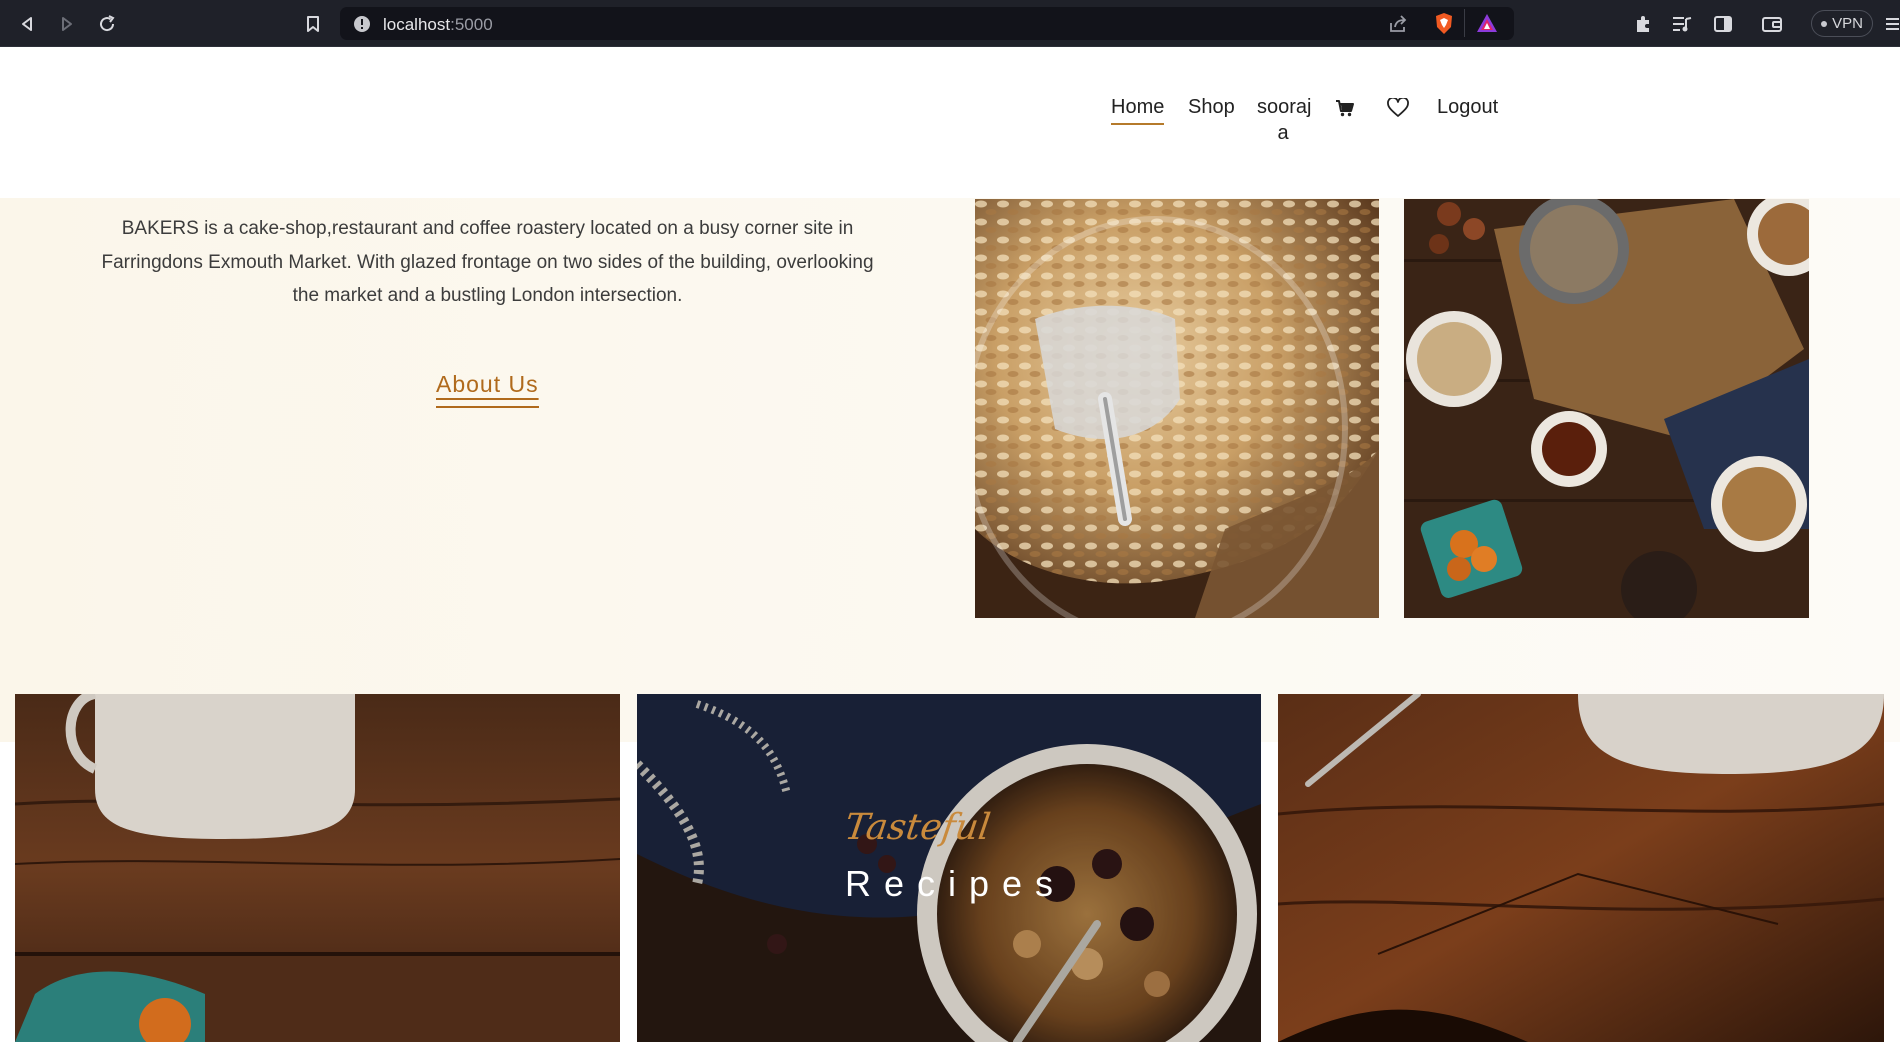 The image size is (1900, 1042). Describe the element at coordinates (956, 883) in the screenshot. I see `recipes-title: Recipes` at that location.